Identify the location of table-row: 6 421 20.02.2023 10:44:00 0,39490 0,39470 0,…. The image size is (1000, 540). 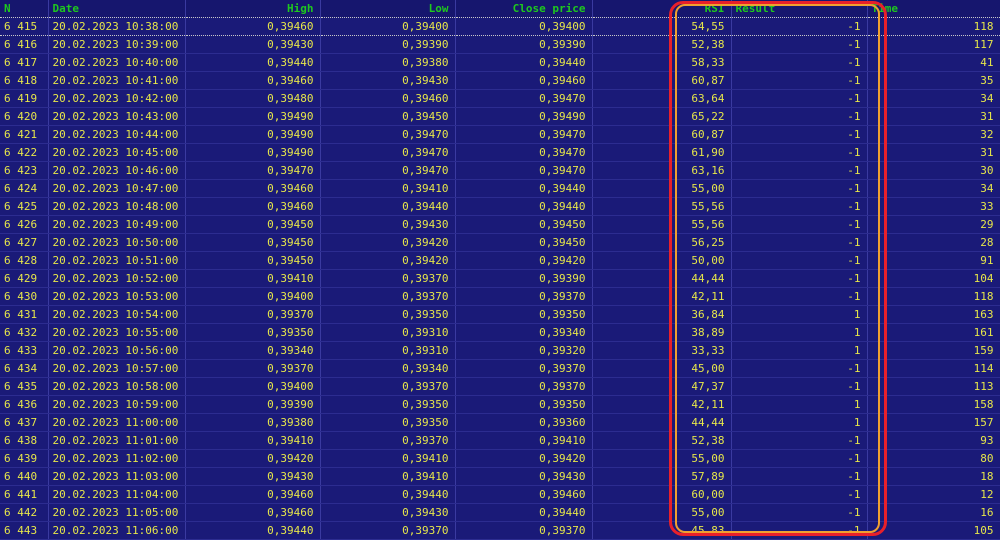
(500, 134).